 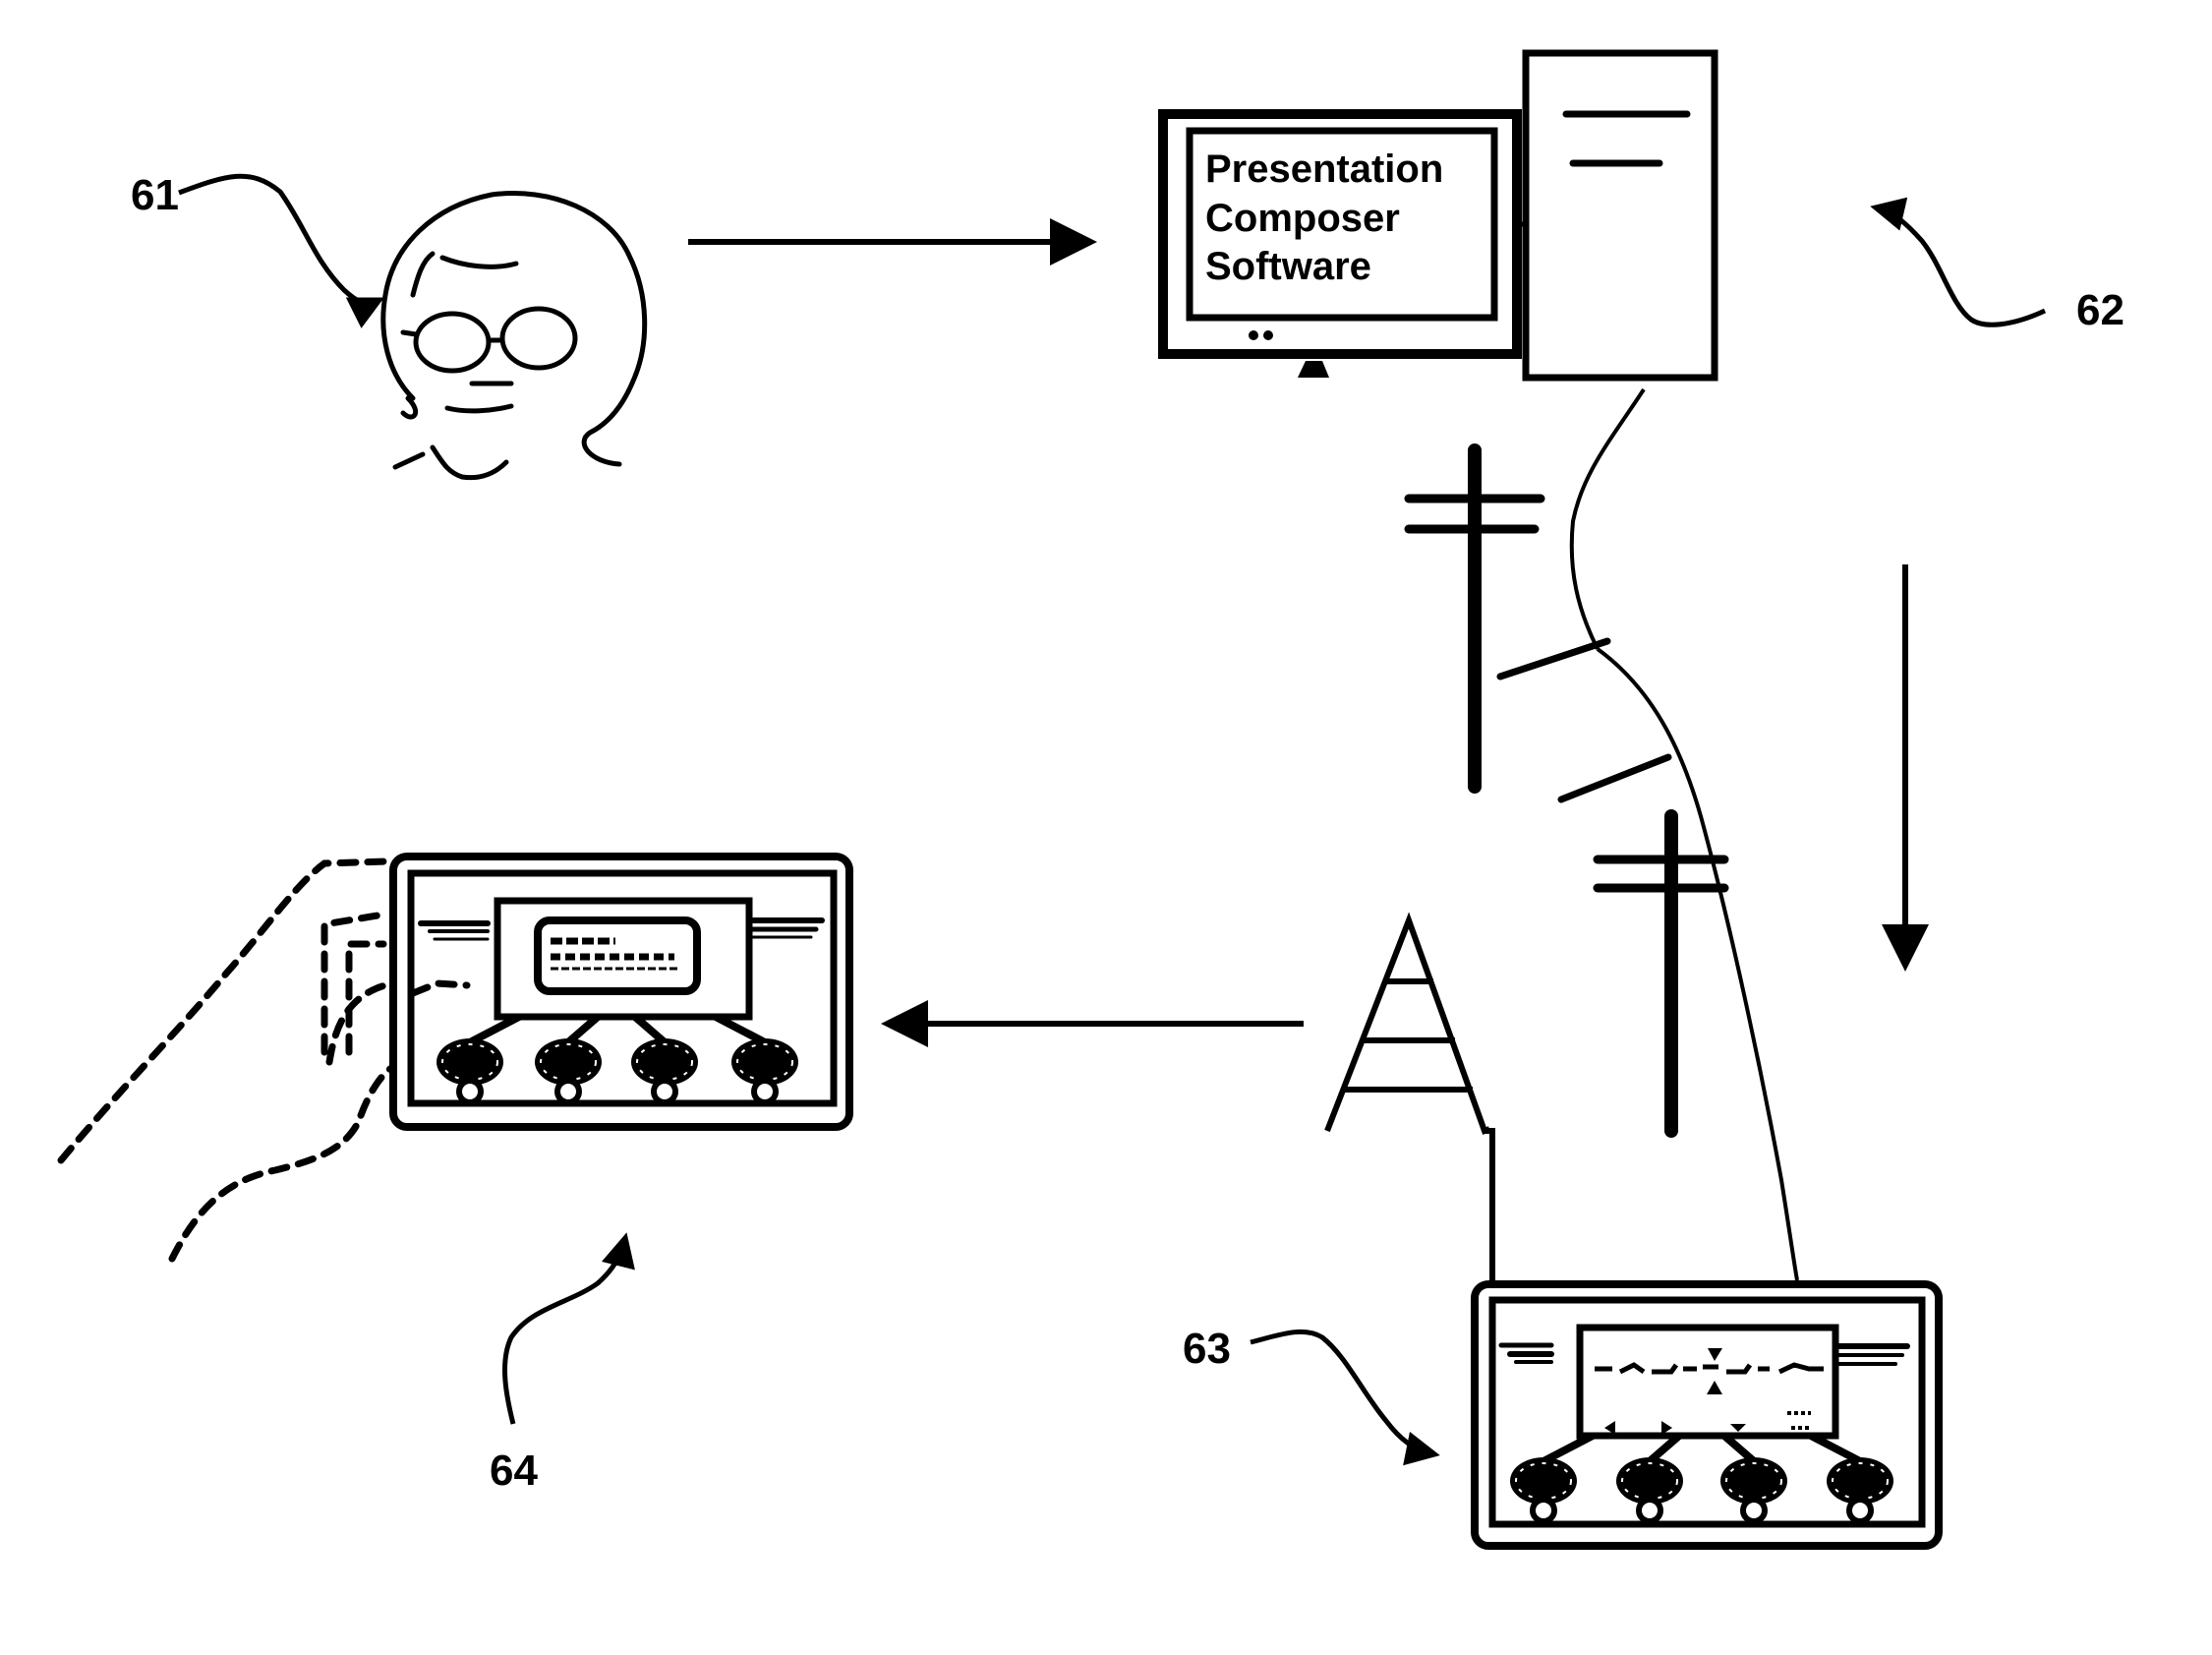 I want to click on ref-62: 62, so click(x=1998, y=265).